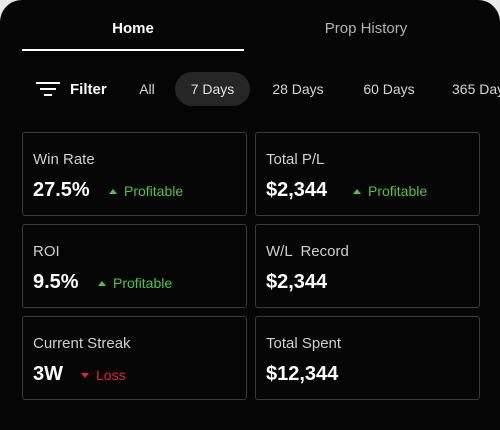 This screenshot has height=430, width=500. What do you see at coordinates (367, 358) in the screenshot?
I see `stat-card-total-spent: Total Spent $12,344` at bounding box center [367, 358].